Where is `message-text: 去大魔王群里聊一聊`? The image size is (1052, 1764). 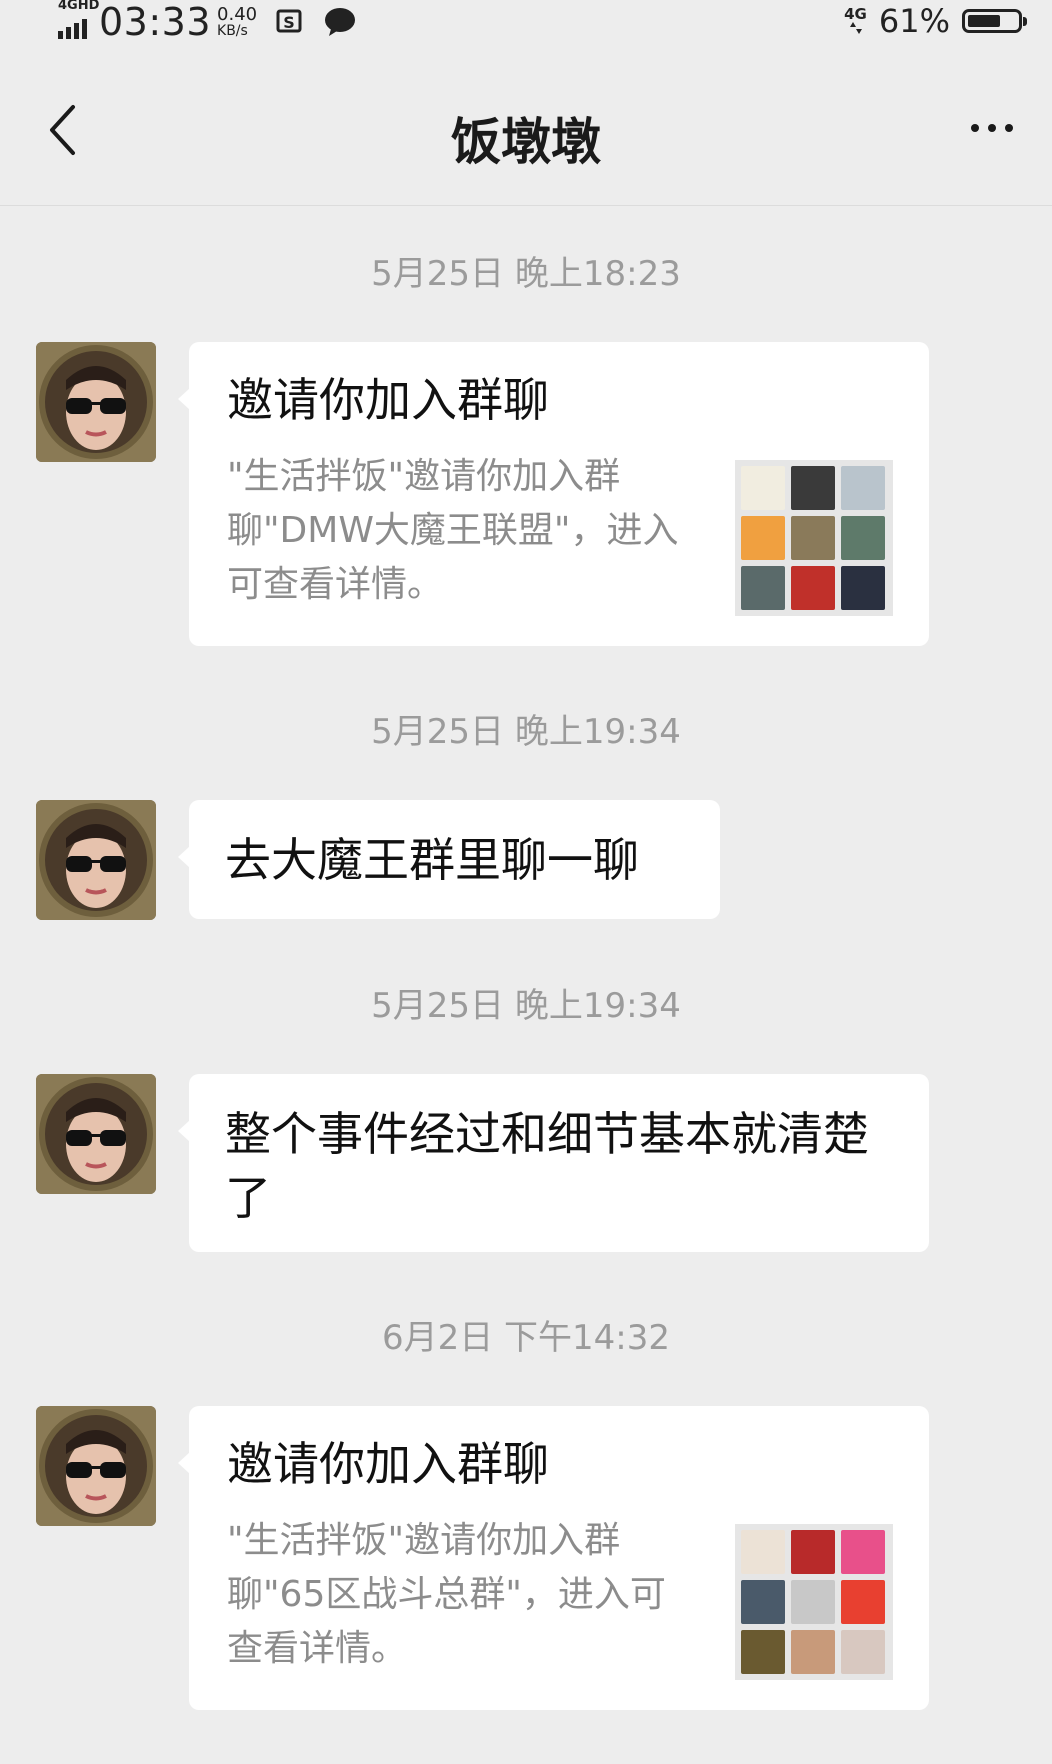
message-text: 去大魔王群里聊一聊 is located at coordinates (432, 860).